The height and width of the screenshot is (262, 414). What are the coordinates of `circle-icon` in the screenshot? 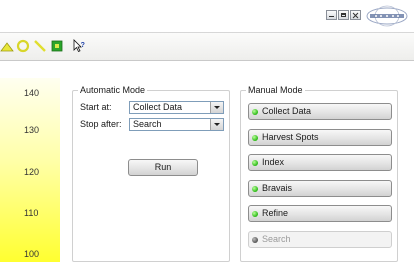 It's located at (23, 46).